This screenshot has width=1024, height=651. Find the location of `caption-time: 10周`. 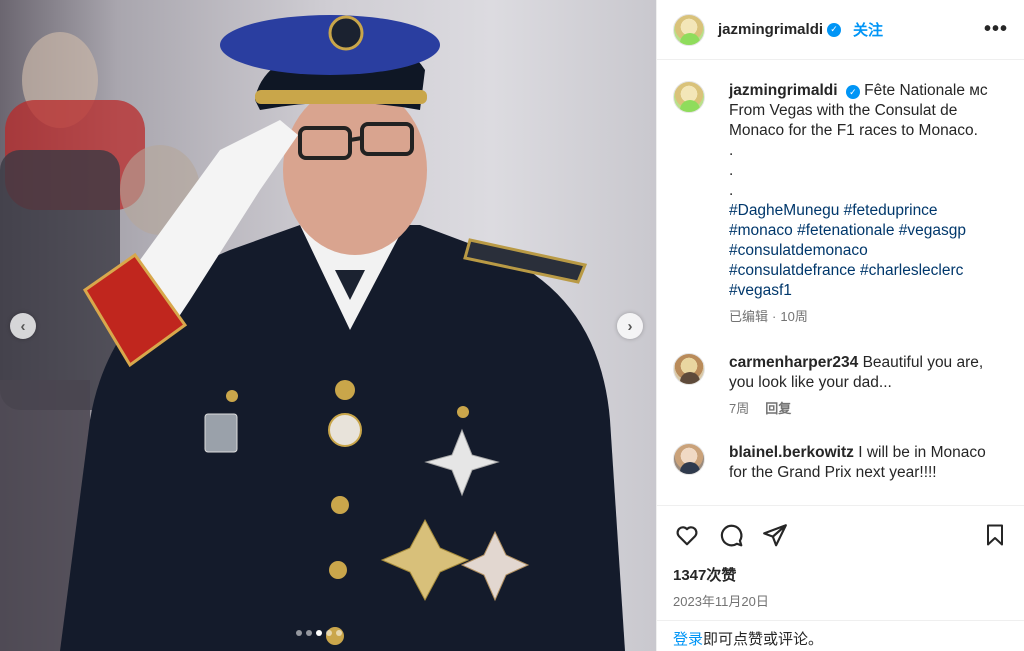

caption-time: 10周 is located at coordinates (794, 316).